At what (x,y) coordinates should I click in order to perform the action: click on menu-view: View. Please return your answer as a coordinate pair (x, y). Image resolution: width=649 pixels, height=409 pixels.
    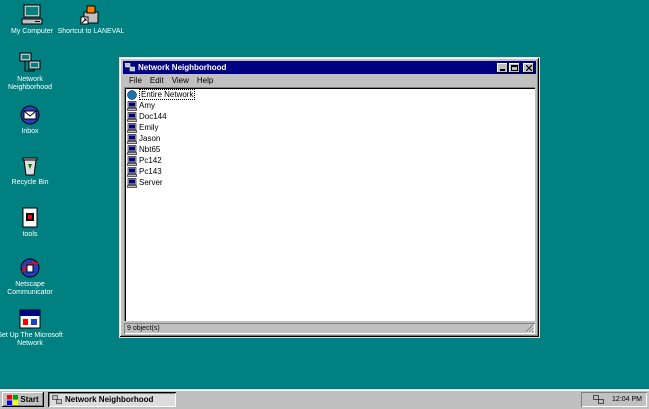
    Looking at the image, I should click on (180, 80).